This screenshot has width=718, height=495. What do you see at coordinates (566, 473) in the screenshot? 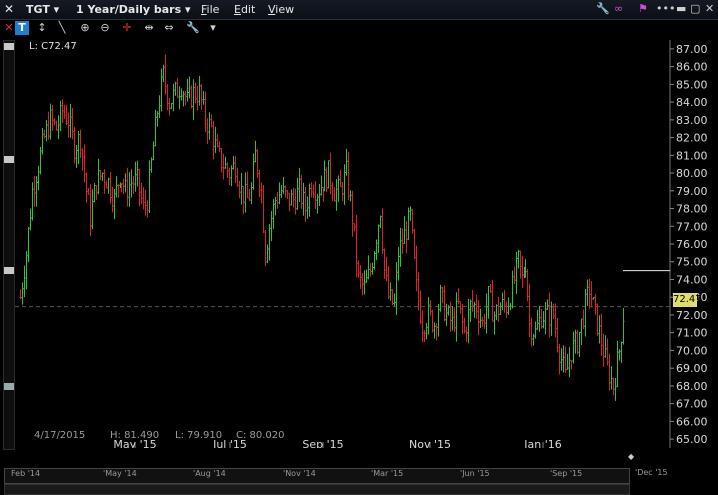
I see `nav-label: 'Sep '15` at bounding box center [566, 473].